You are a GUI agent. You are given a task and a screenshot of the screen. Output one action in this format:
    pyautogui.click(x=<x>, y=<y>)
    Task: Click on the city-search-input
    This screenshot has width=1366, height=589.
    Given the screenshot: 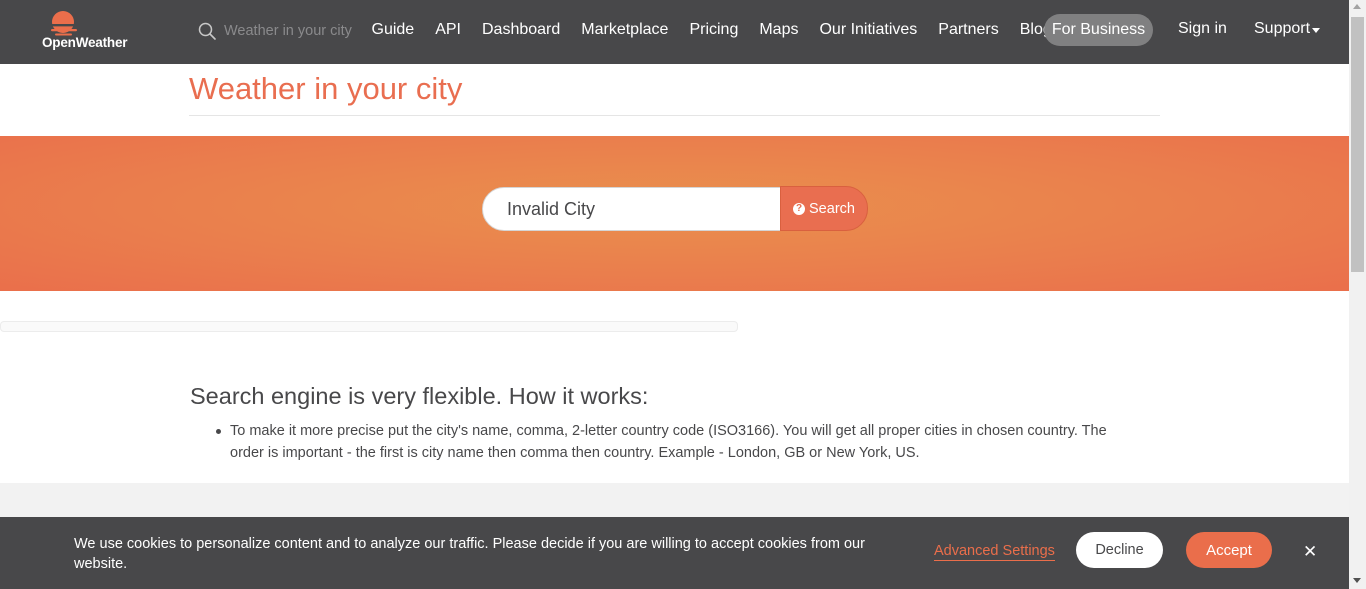 What is the action you would take?
    pyautogui.click(x=632, y=209)
    